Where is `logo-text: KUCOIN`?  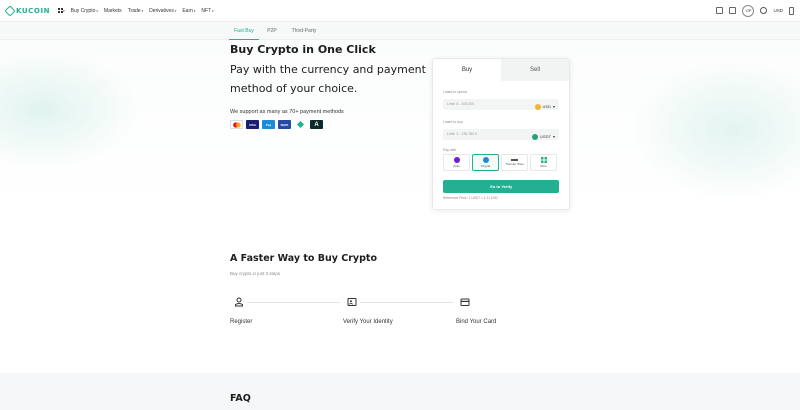
logo-text: KUCOIN is located at coordinates (33, 10).